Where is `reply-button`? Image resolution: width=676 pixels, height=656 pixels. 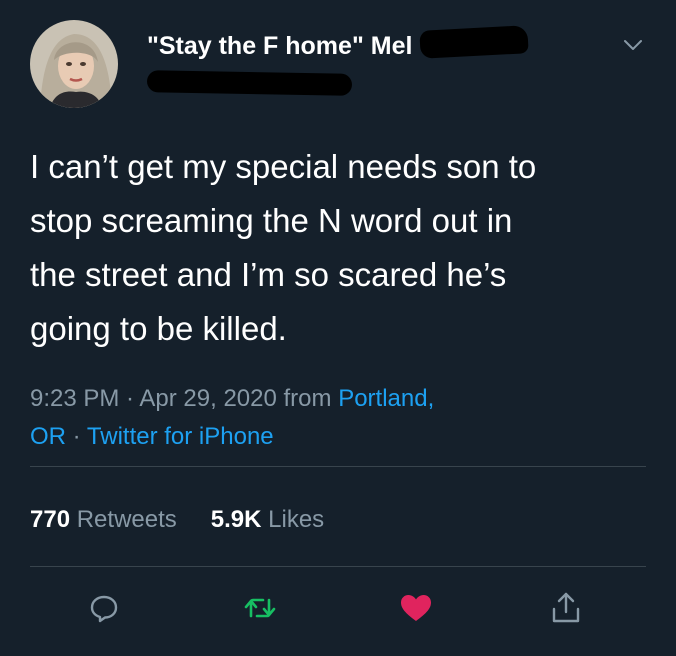
reply-button is located at coordinates (104, 608).